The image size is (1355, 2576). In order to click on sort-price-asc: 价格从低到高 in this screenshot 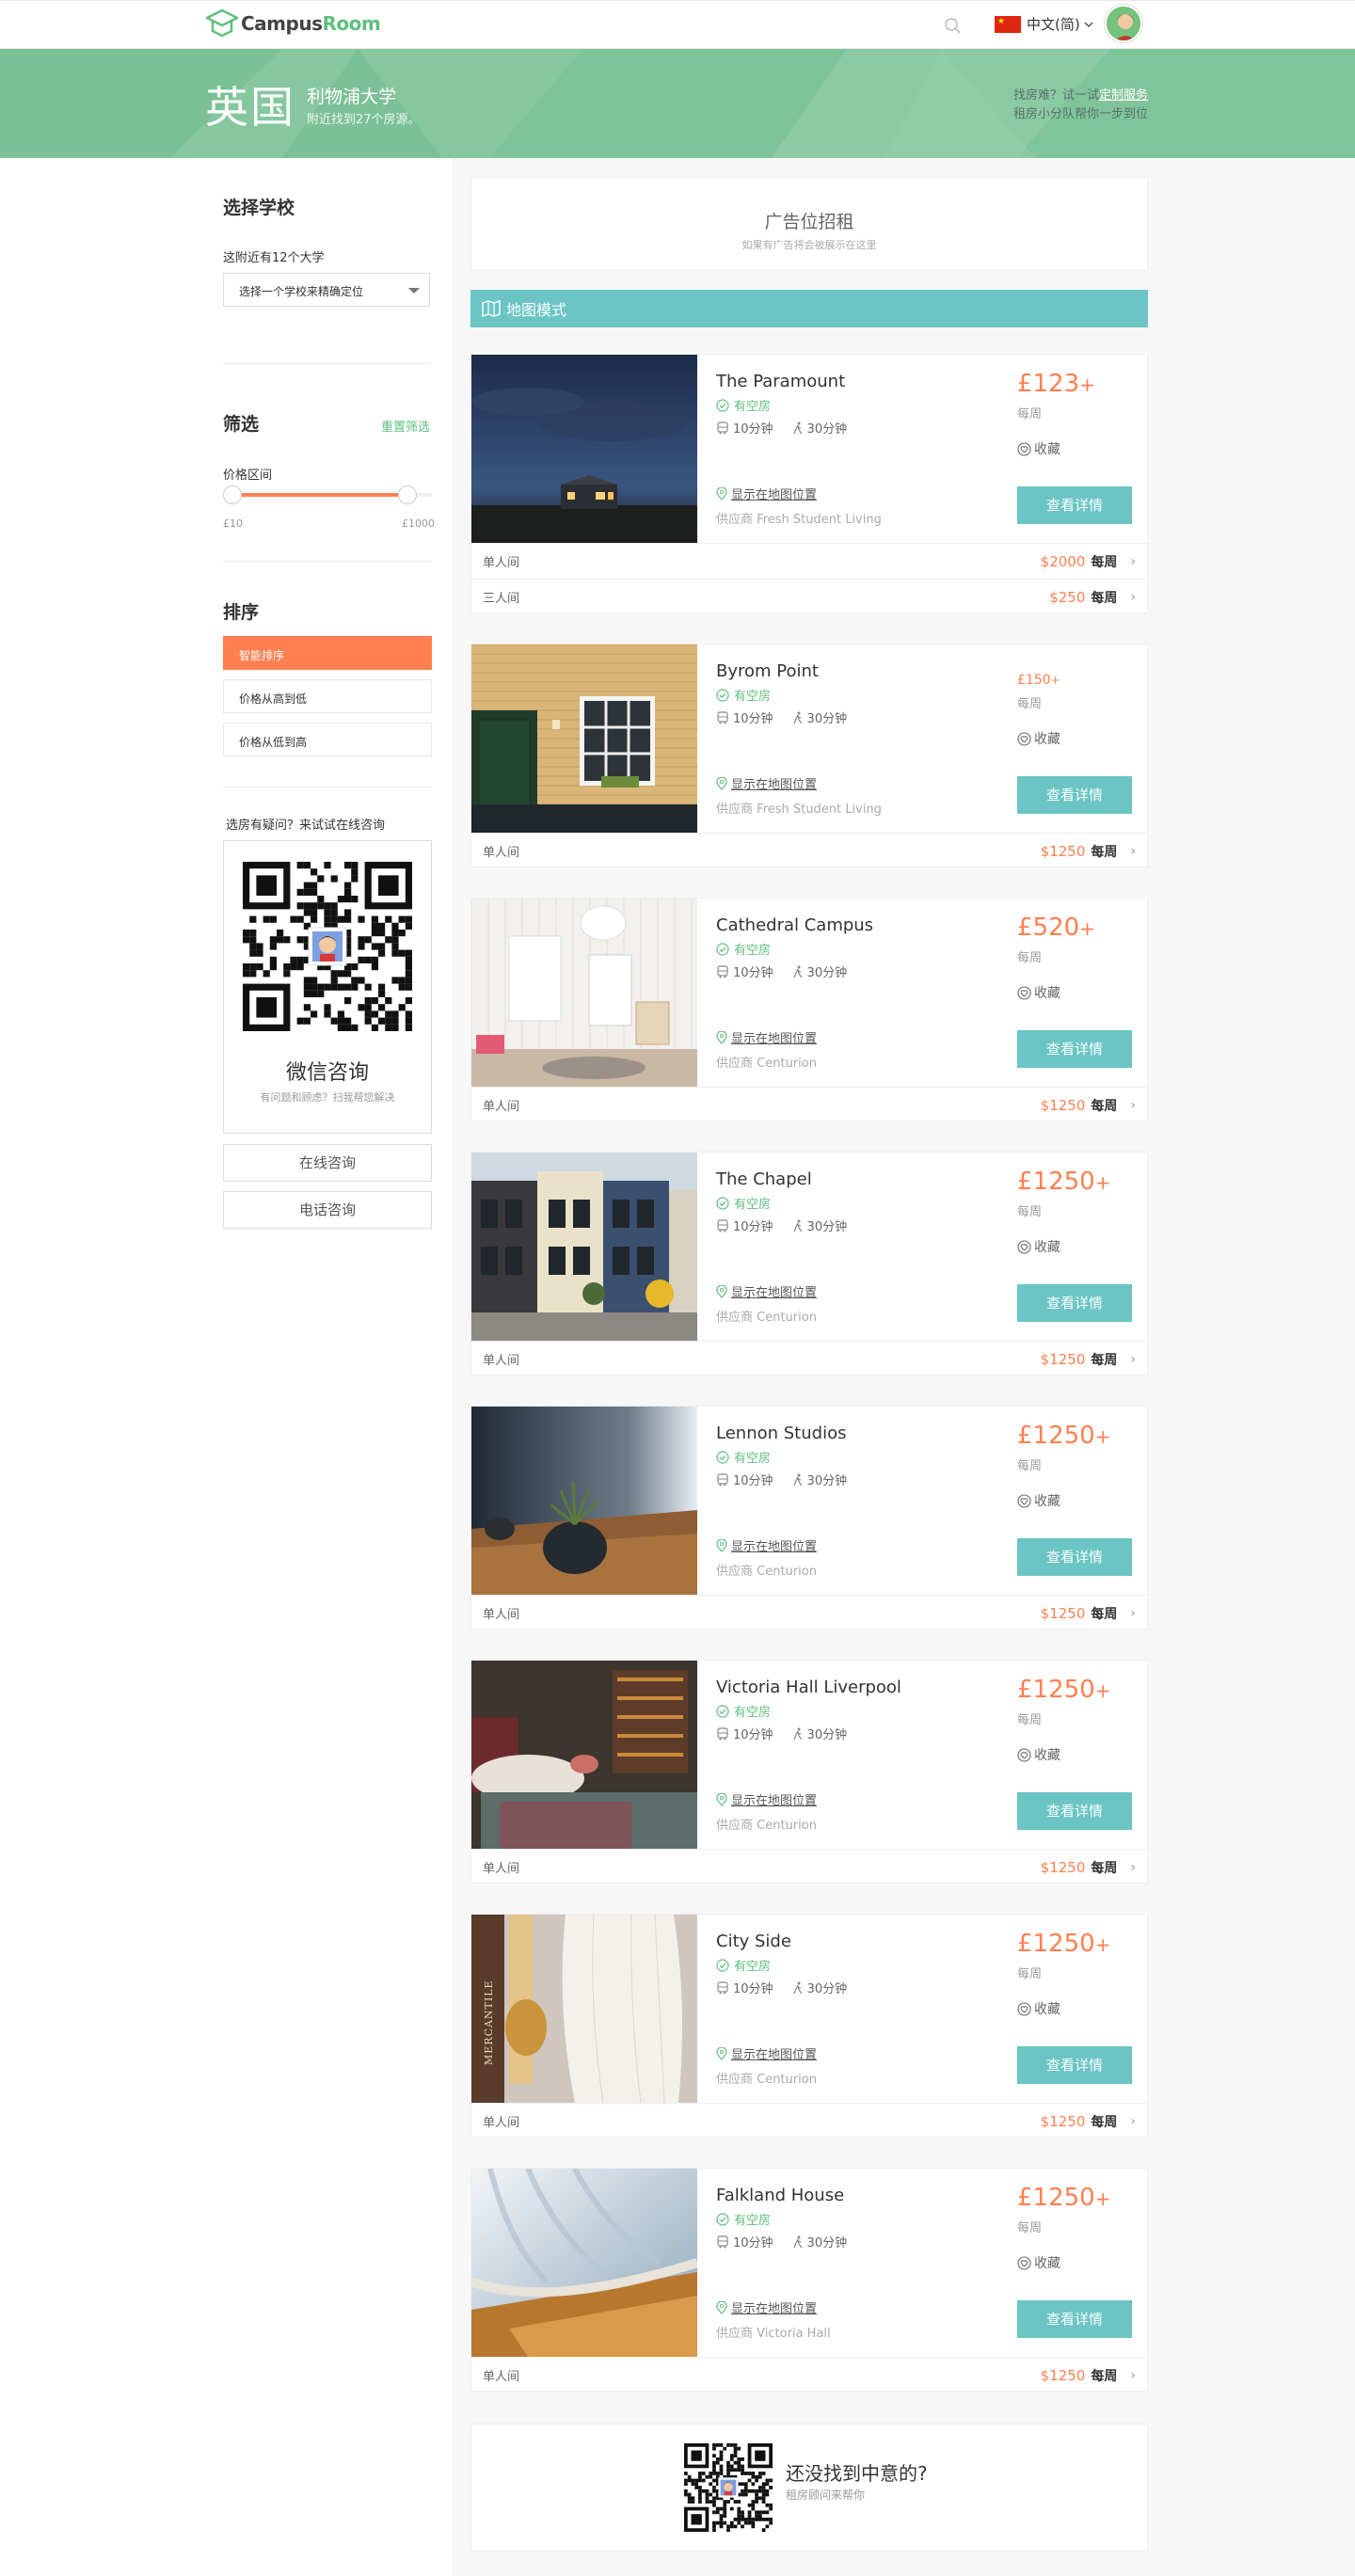, I will do `click(327, 740)`.